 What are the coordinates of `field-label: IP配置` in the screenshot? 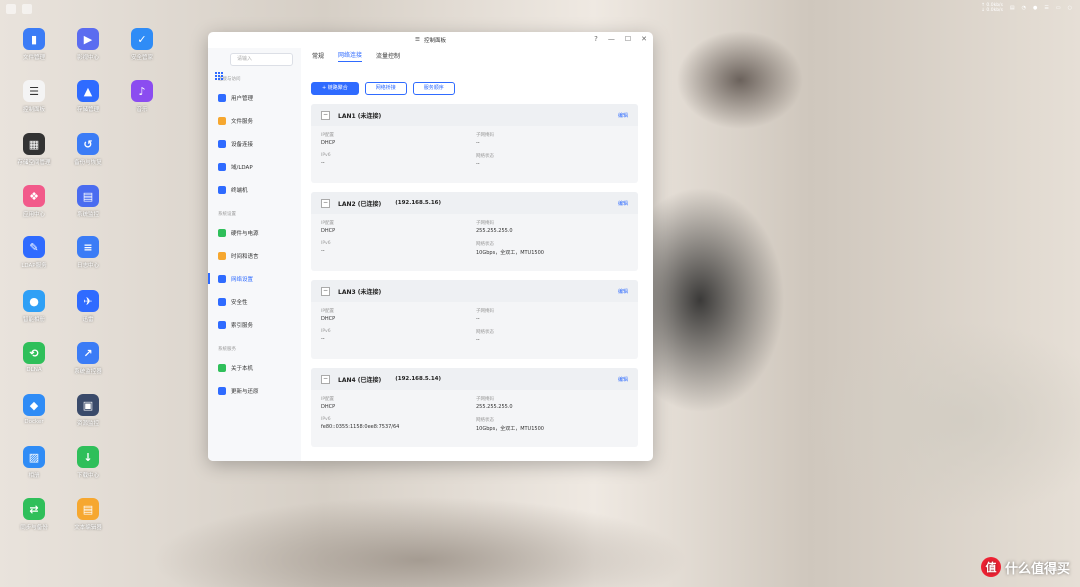 It's located at (328, 223).